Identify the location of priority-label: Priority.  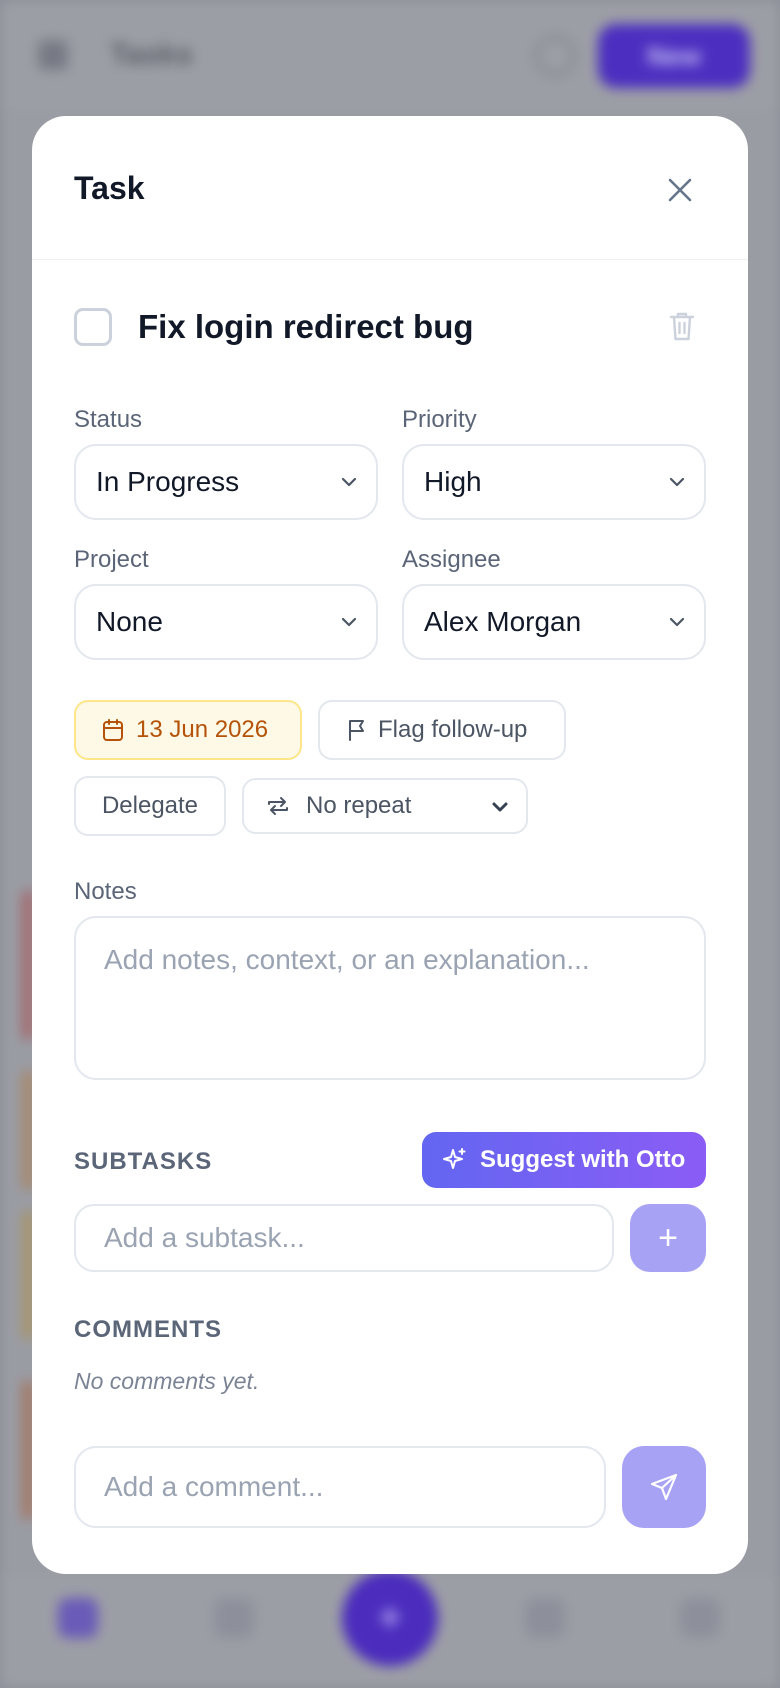
(439, 419).